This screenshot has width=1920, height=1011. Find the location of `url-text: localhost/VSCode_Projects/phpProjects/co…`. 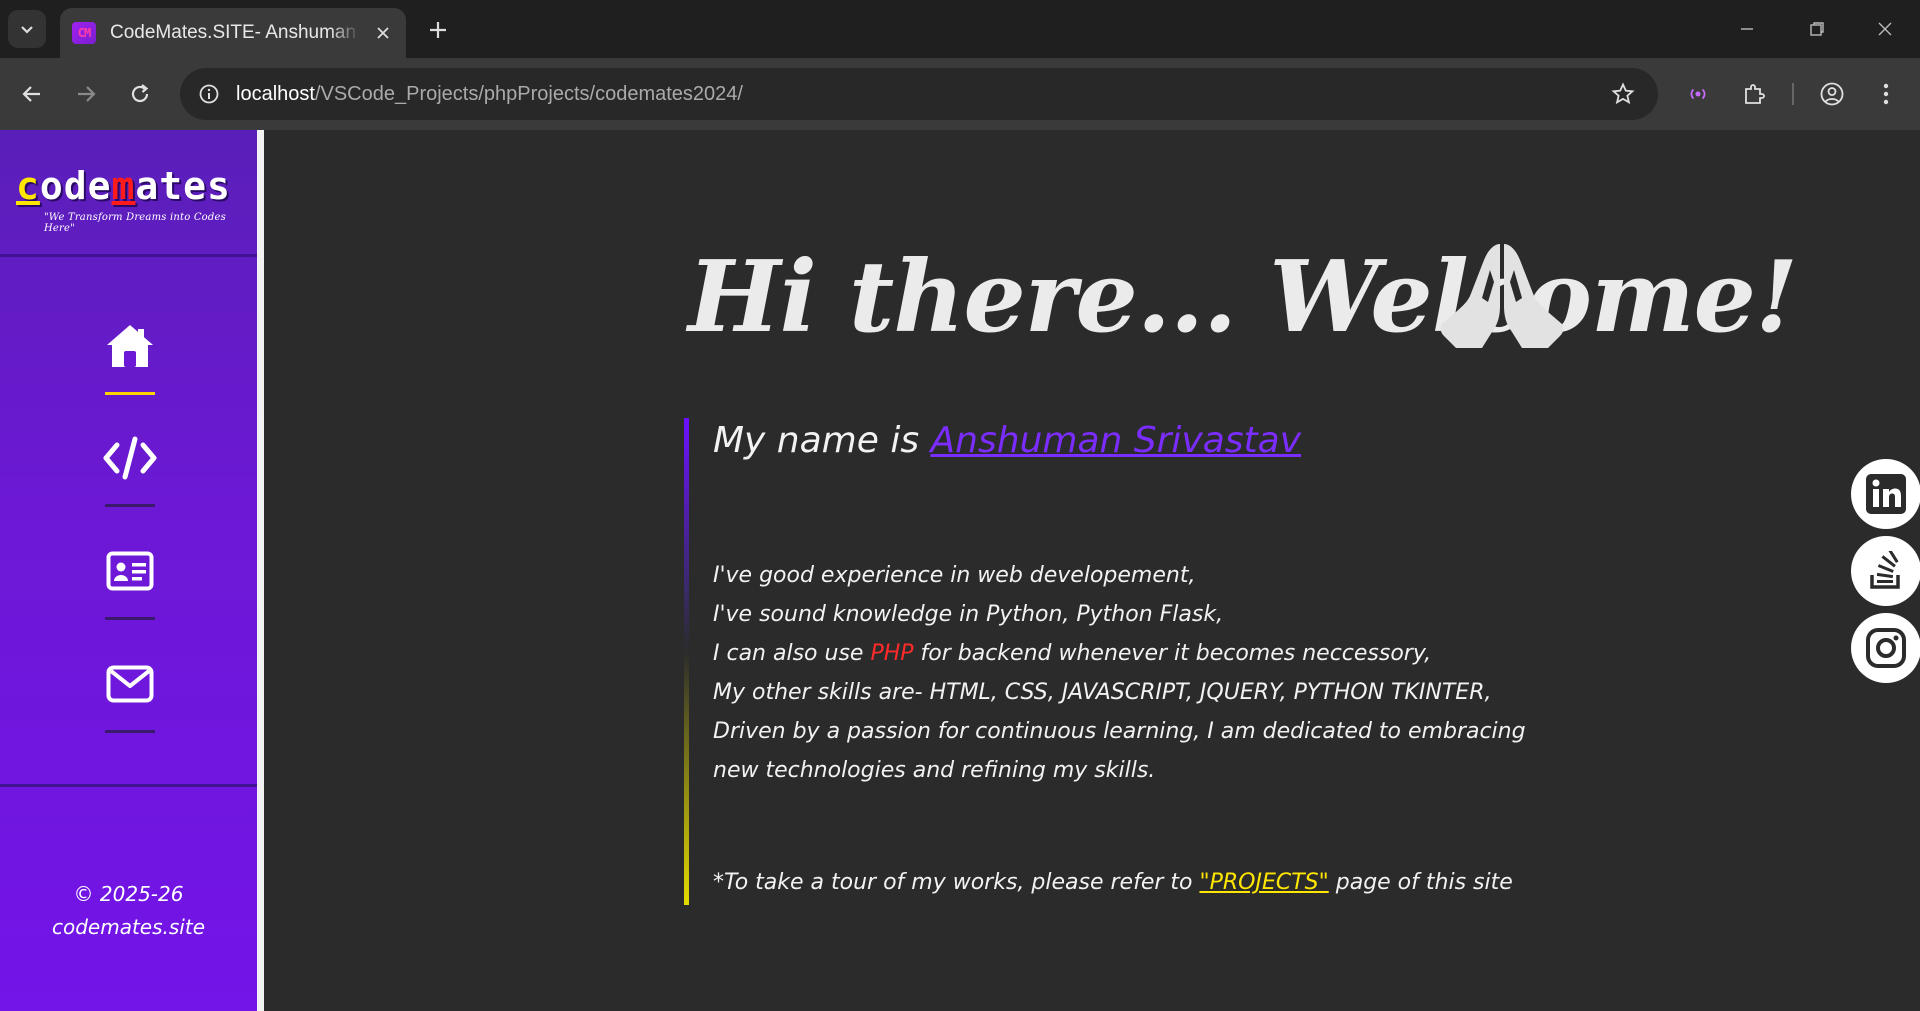

url-text: localhost/VSCode_Projects/phpProjects/co… is located at coordinates (489, 94).